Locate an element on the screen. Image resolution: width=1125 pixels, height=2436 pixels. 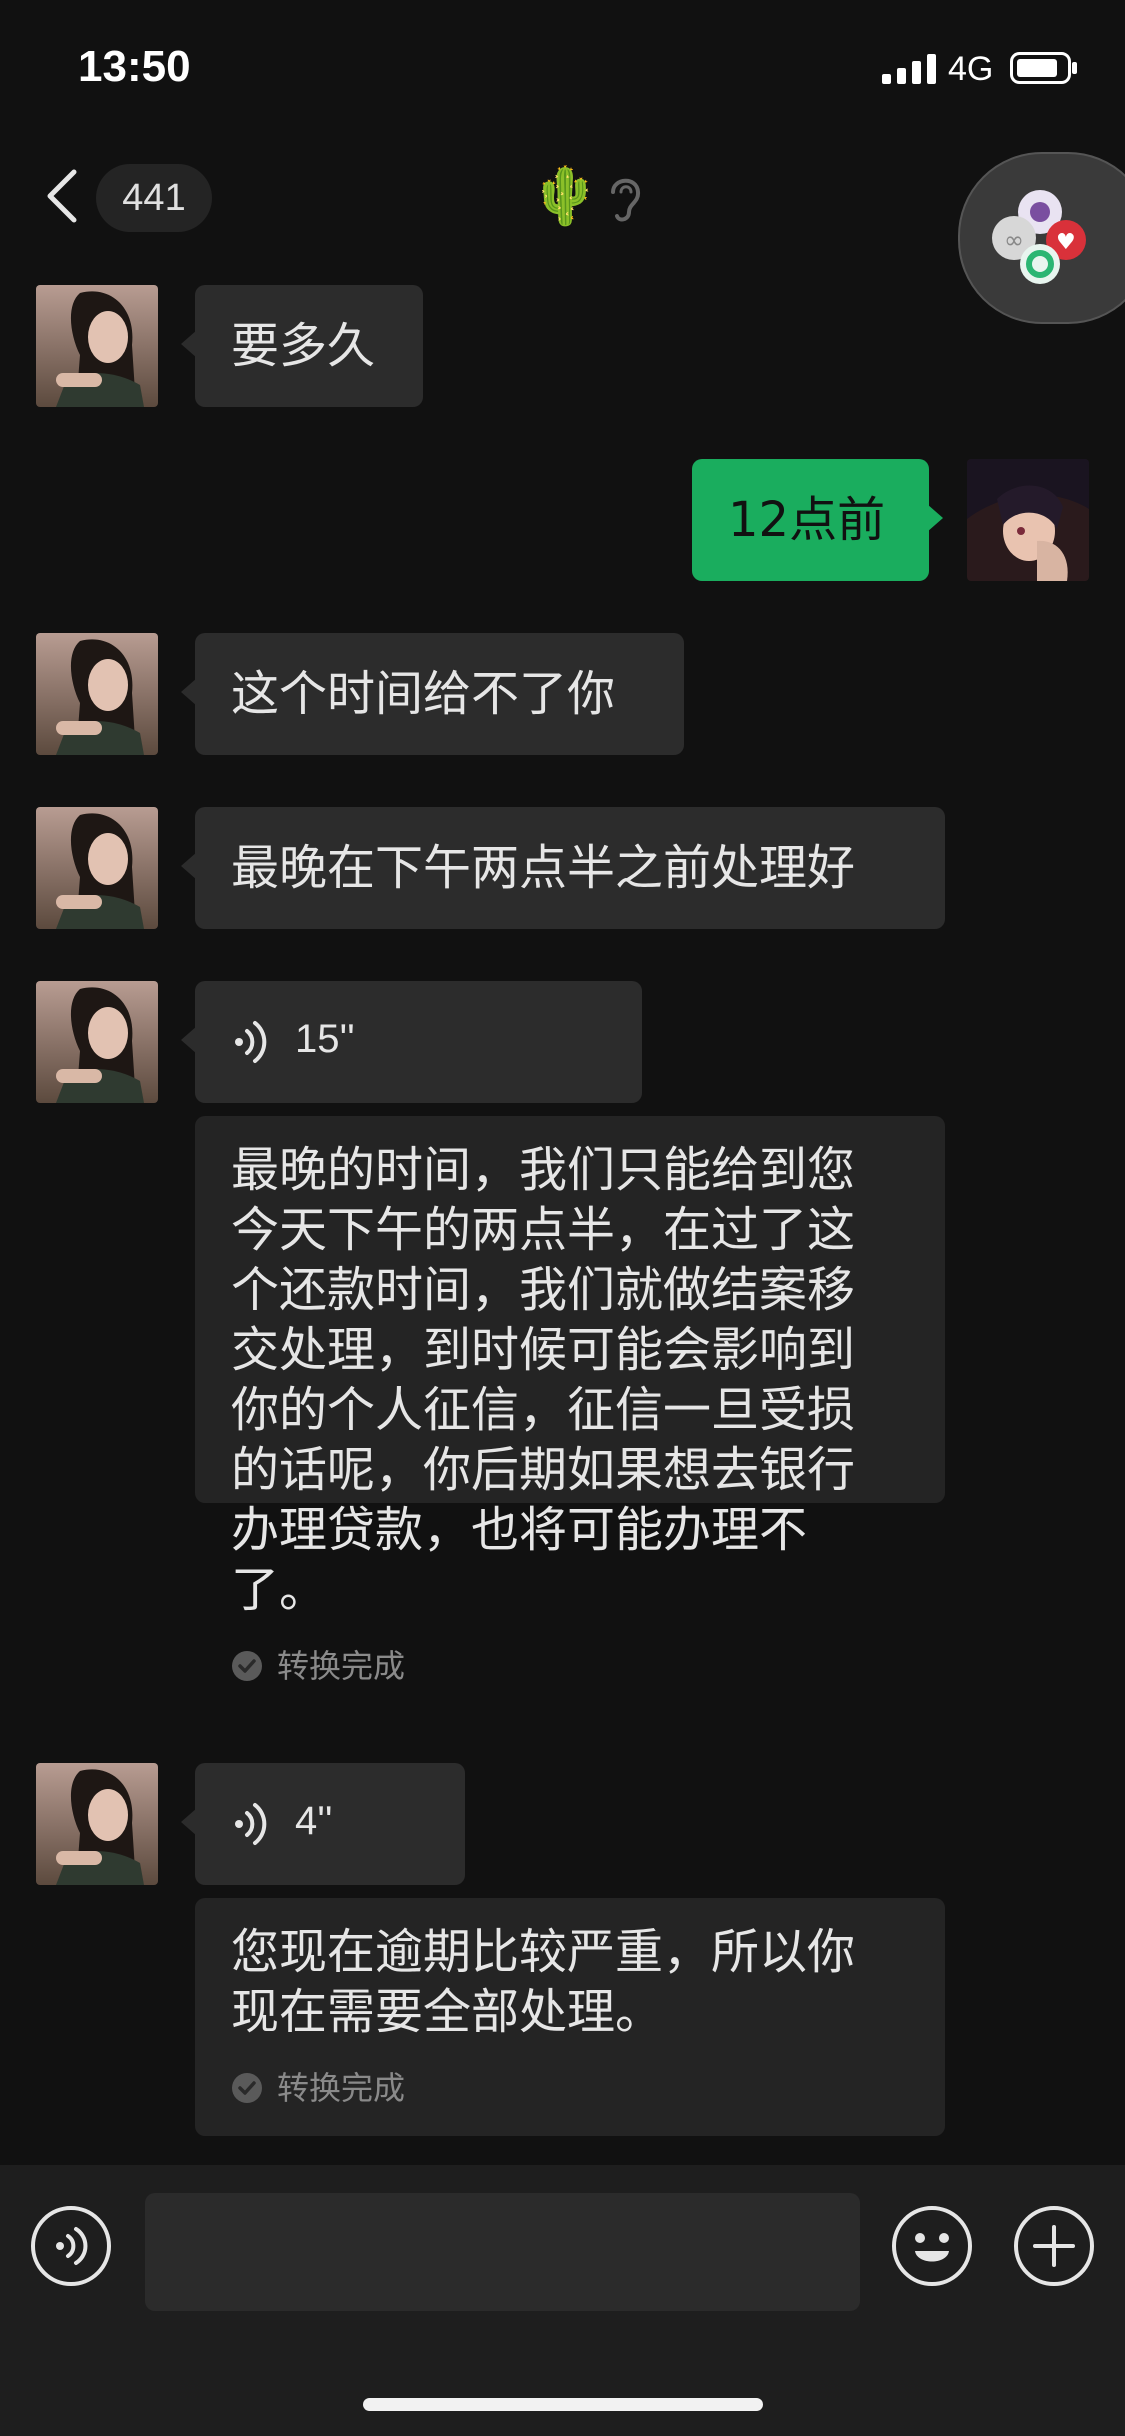
status-time: 13:50 is located at coordinates (134, 66).